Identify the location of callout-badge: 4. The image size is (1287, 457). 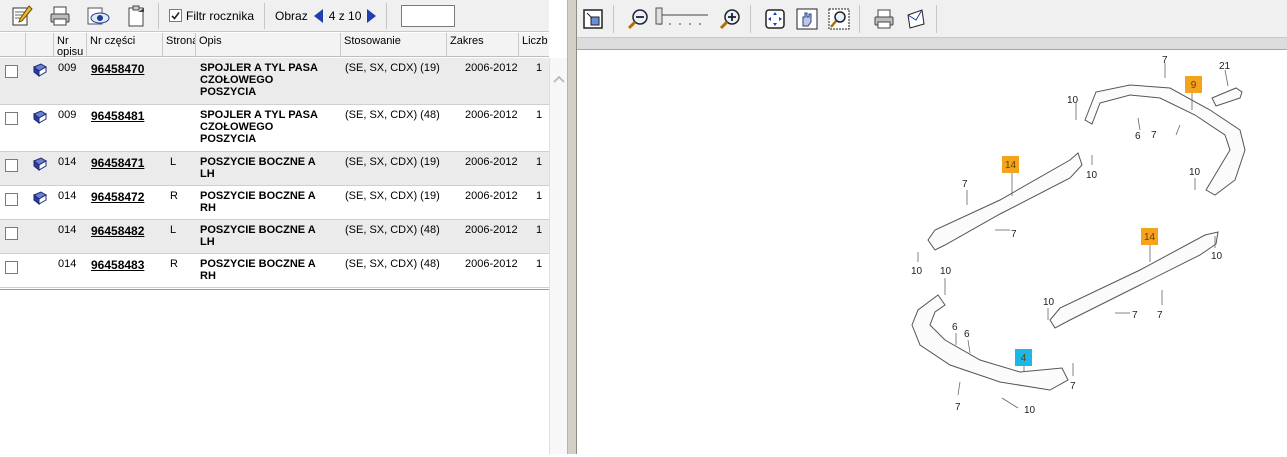
(1023, 357).